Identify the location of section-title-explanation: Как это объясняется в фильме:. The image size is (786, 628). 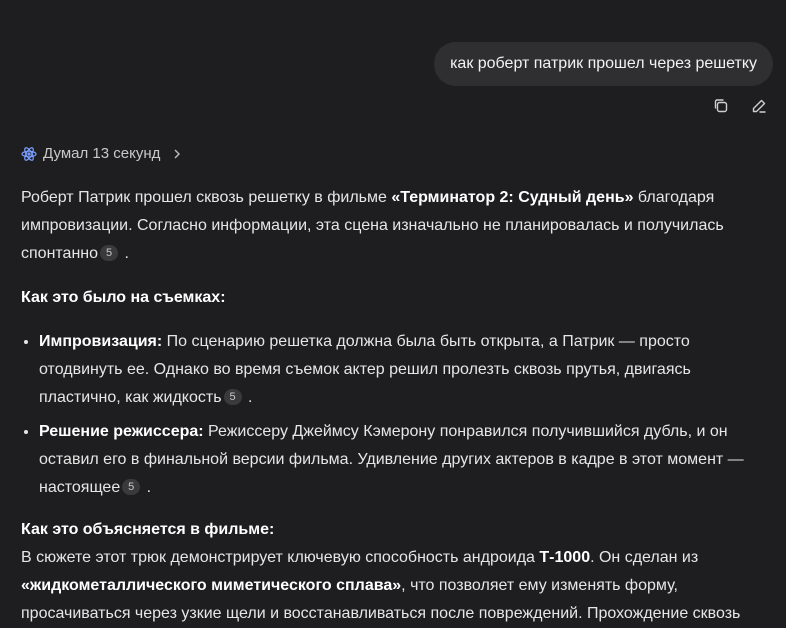
(148, 529).